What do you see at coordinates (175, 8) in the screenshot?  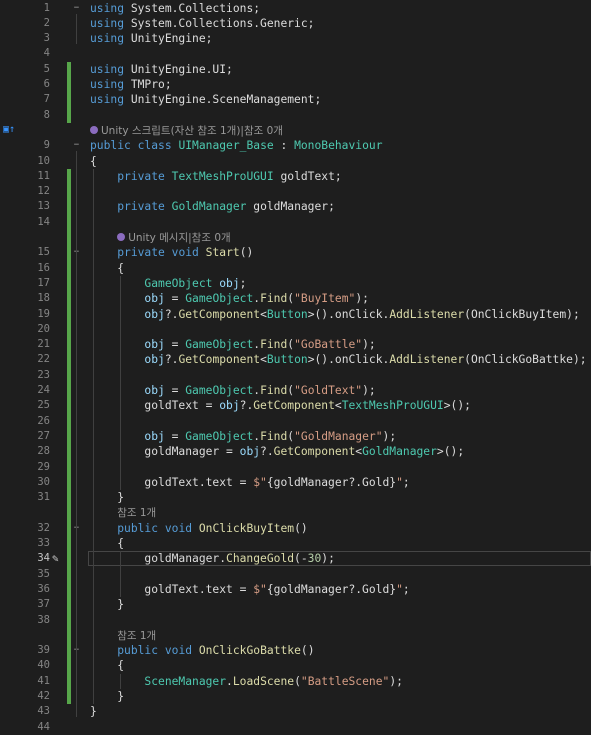 I see `code-text: using System.Collections;` at bounding box center [175, 8].